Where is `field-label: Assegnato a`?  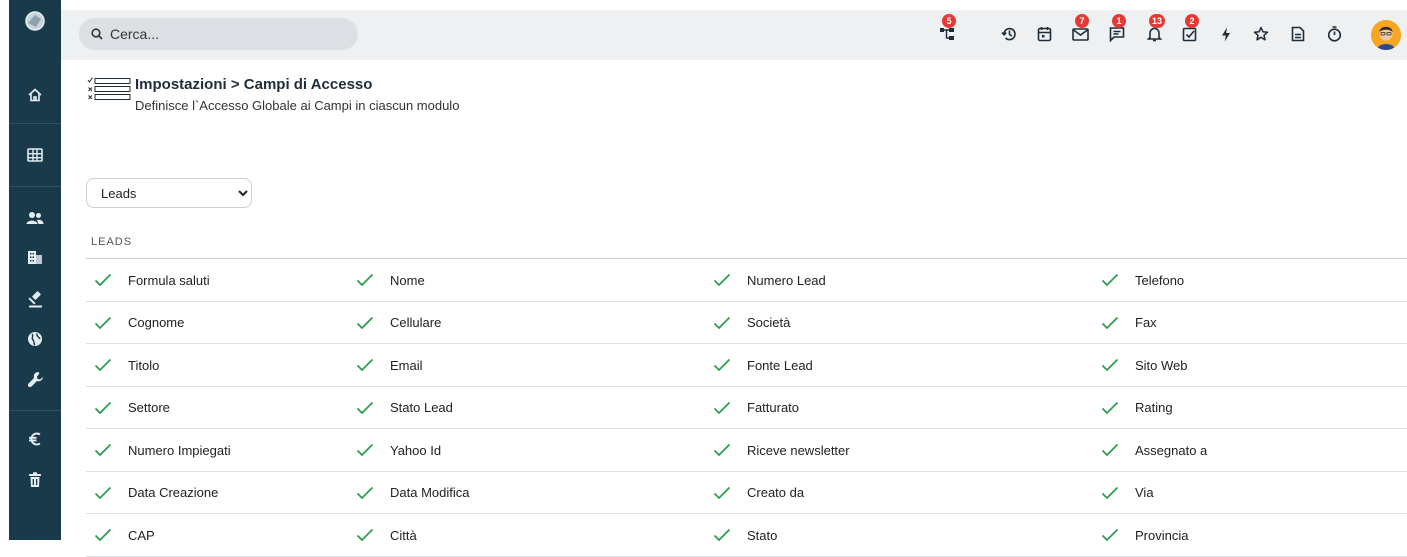
field-label: Assegnato a is located at coordinates (1171, 450).